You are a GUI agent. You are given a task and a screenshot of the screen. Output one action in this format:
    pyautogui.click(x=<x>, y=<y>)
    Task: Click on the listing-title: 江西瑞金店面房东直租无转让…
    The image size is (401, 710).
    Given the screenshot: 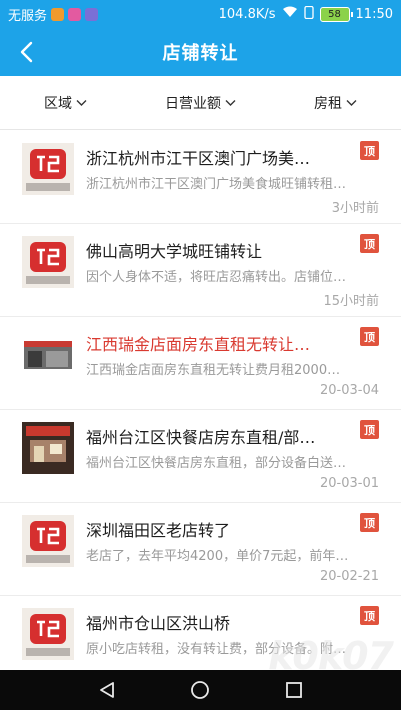 What is the action you would take?
    pyautogui.click(x=198, y=344)
    